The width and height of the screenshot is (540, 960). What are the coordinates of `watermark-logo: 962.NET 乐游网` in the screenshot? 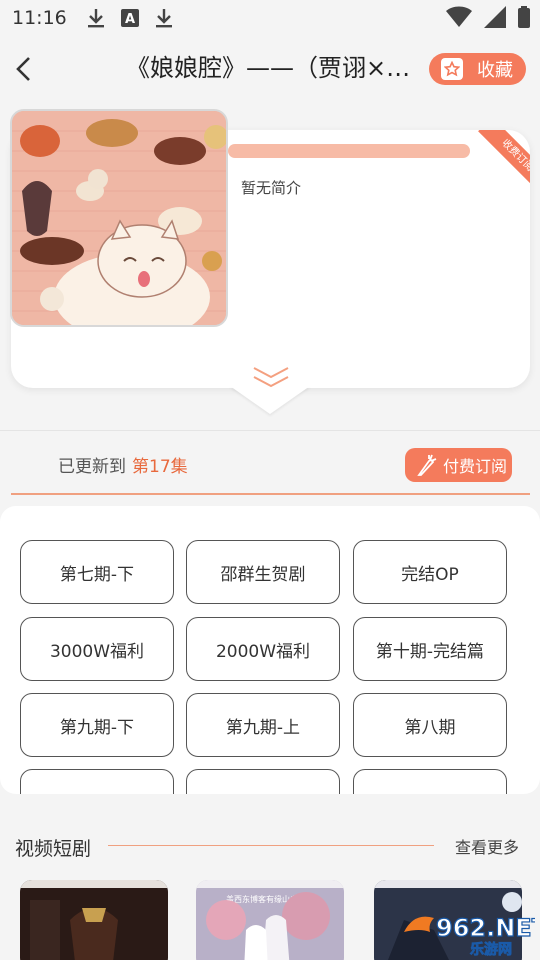 It's located at (470, 934).